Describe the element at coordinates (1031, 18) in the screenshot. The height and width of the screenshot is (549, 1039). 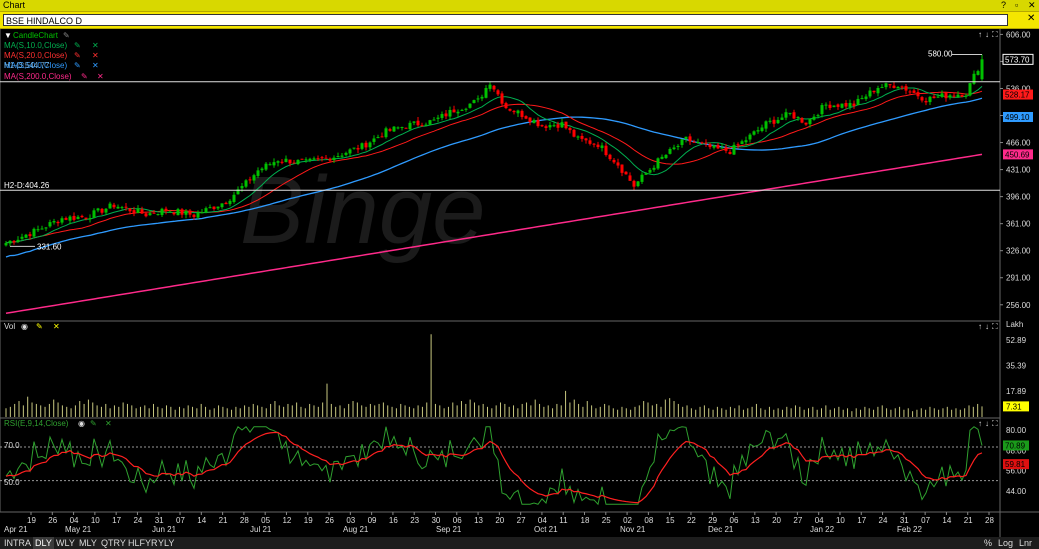
I see `symbol-close-icon: ✕` at that location.